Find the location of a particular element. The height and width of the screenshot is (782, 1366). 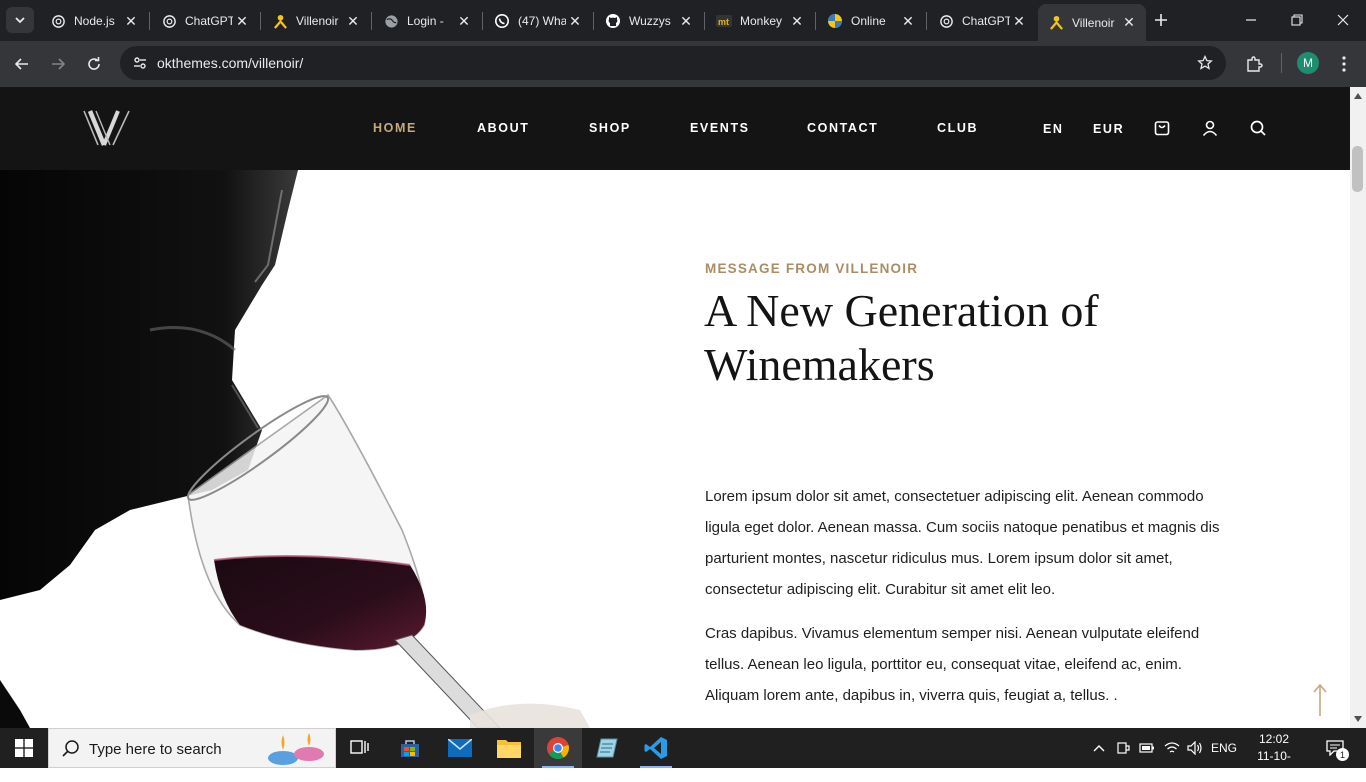

task-view-icon is located at coordinates (359, 747).